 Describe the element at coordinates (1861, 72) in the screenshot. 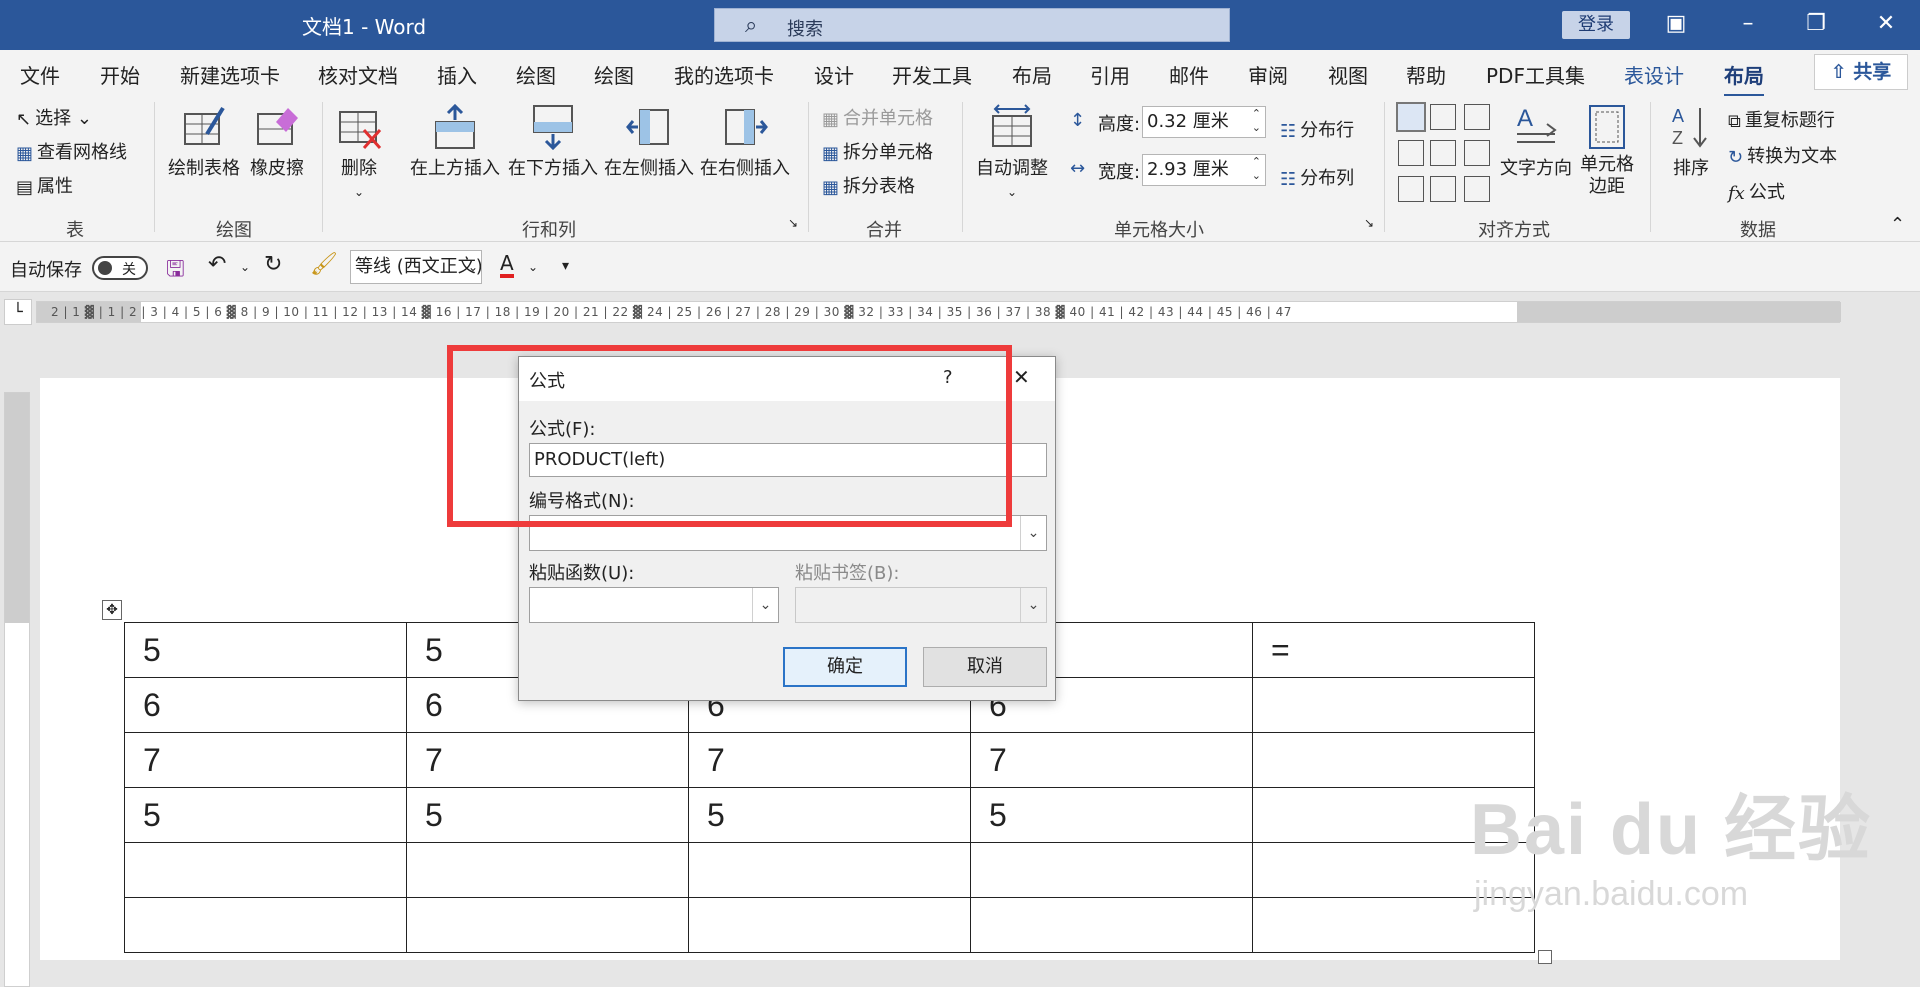

I see `share-button: ⇧ 共享` at that location.